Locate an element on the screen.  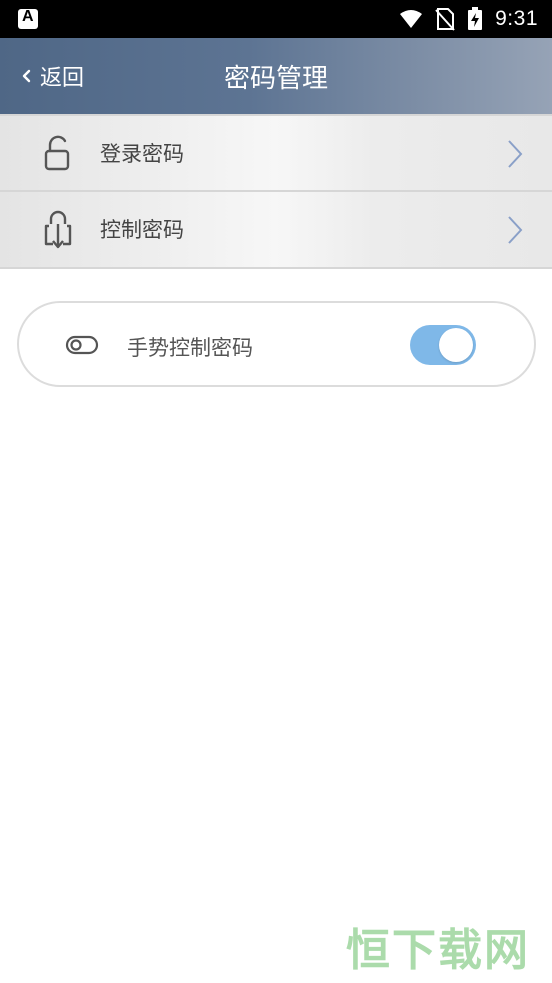
status-icons: 9:31 is located at coordinates (468, 19).